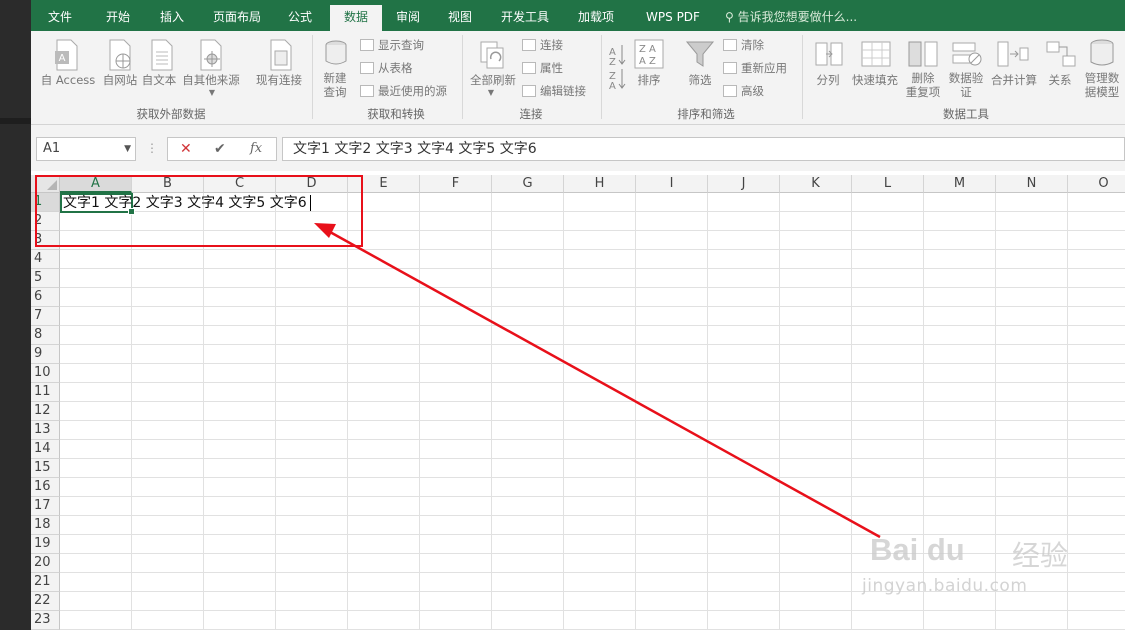 The image size is (1125, 630). What do you see at coordinates (967, 560) in the screenshot?
I see `baidu-jingyan-watermark: Bai du 经验 jingyan.baidu.com` at bounding box center [967, 560].